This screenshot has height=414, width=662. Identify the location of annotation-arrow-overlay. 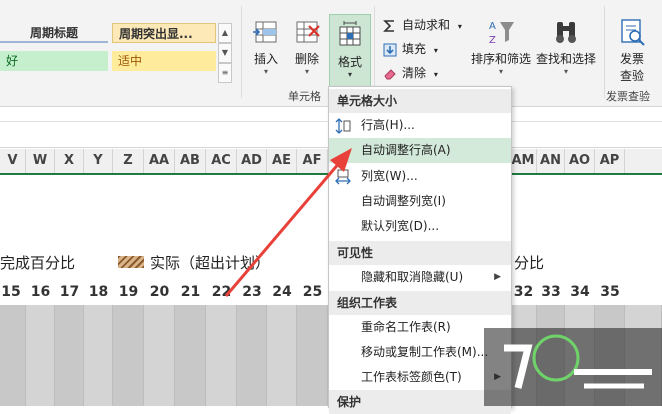
(288, 222).